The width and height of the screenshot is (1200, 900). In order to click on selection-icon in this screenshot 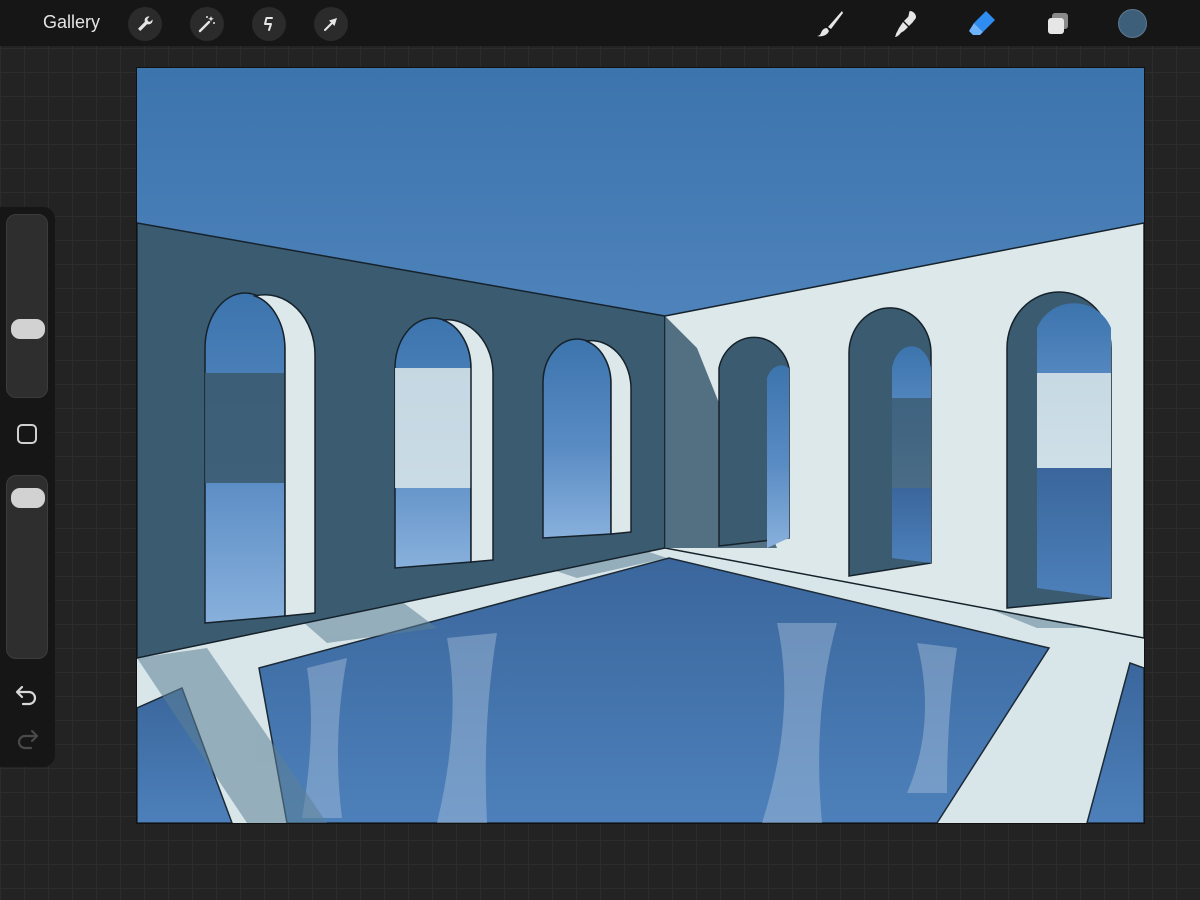, I will do `click(268, 24)`.